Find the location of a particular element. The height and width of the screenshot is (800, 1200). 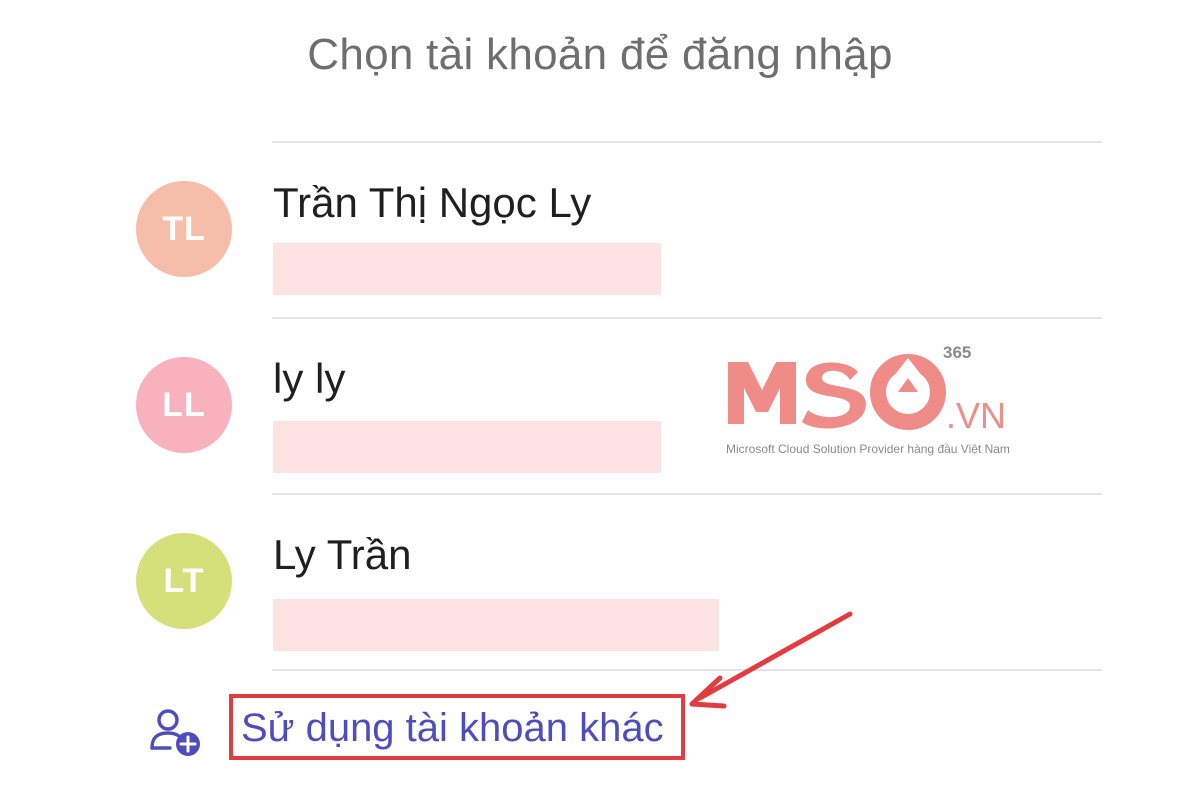

arrow-annotation-icon is located at coordinates (771, 660).